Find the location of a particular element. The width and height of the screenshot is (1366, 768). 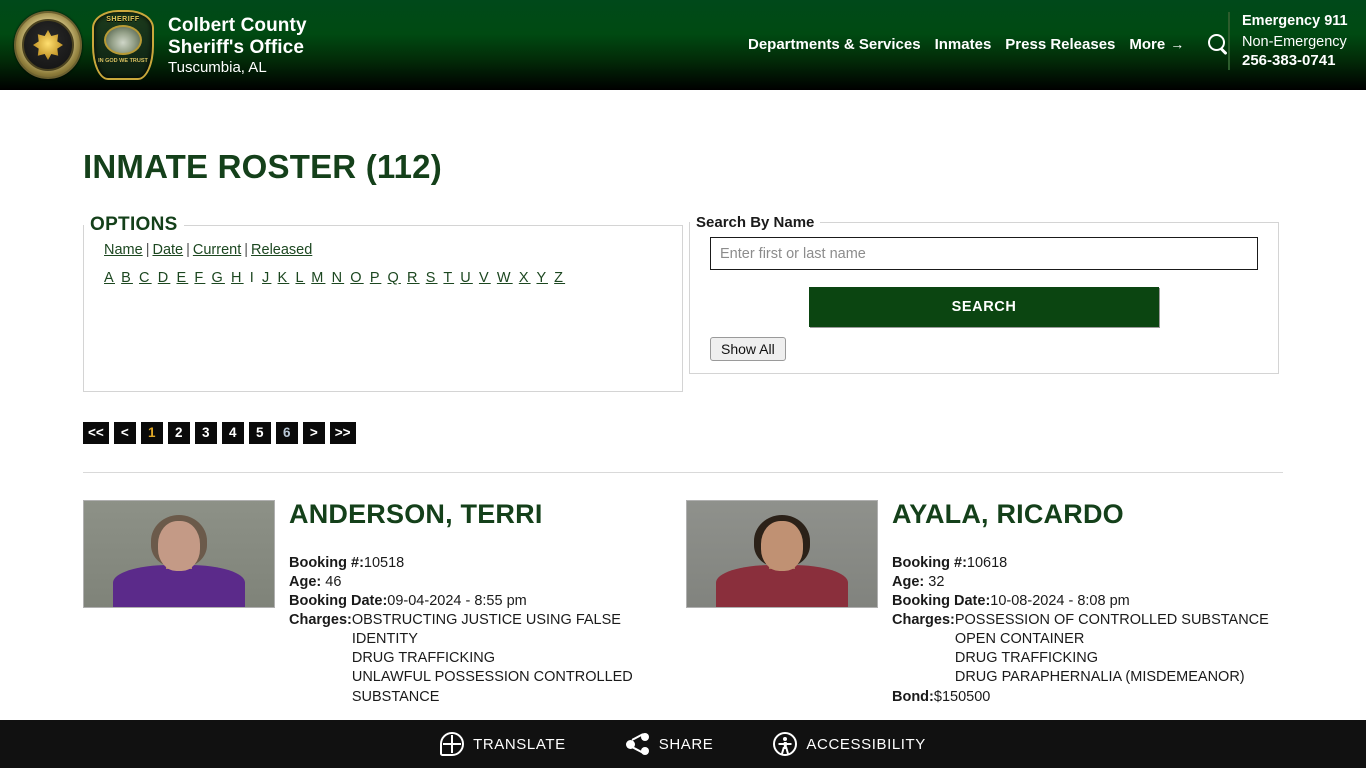

alphabet-filter-b: B is located at coordinates (127, 278).